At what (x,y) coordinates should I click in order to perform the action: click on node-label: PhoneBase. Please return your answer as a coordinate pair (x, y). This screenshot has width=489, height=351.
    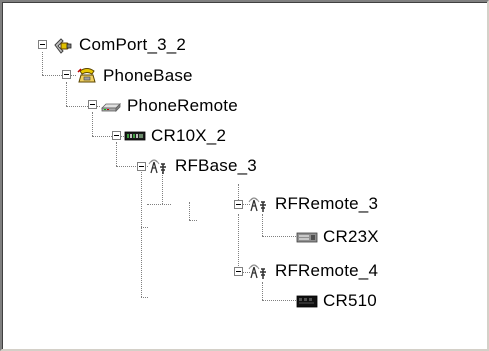
    Looking at the image, I should click on (148, 75).